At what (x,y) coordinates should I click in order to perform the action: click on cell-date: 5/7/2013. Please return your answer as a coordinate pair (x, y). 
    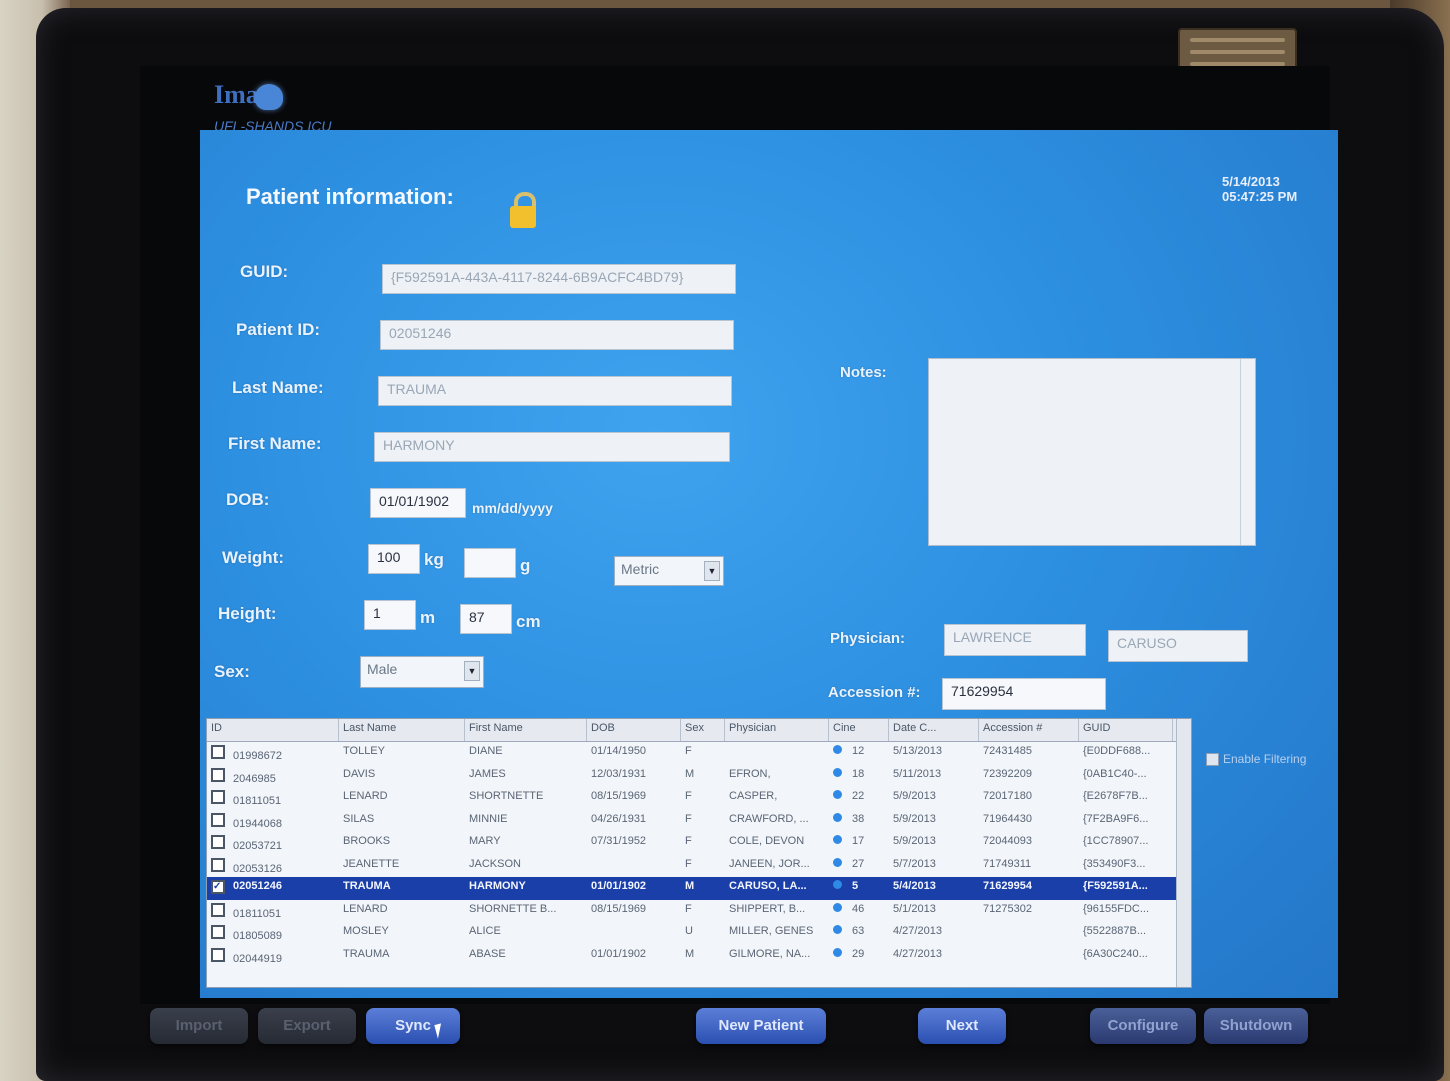
    Looking at the image, I should click on (914, 863).